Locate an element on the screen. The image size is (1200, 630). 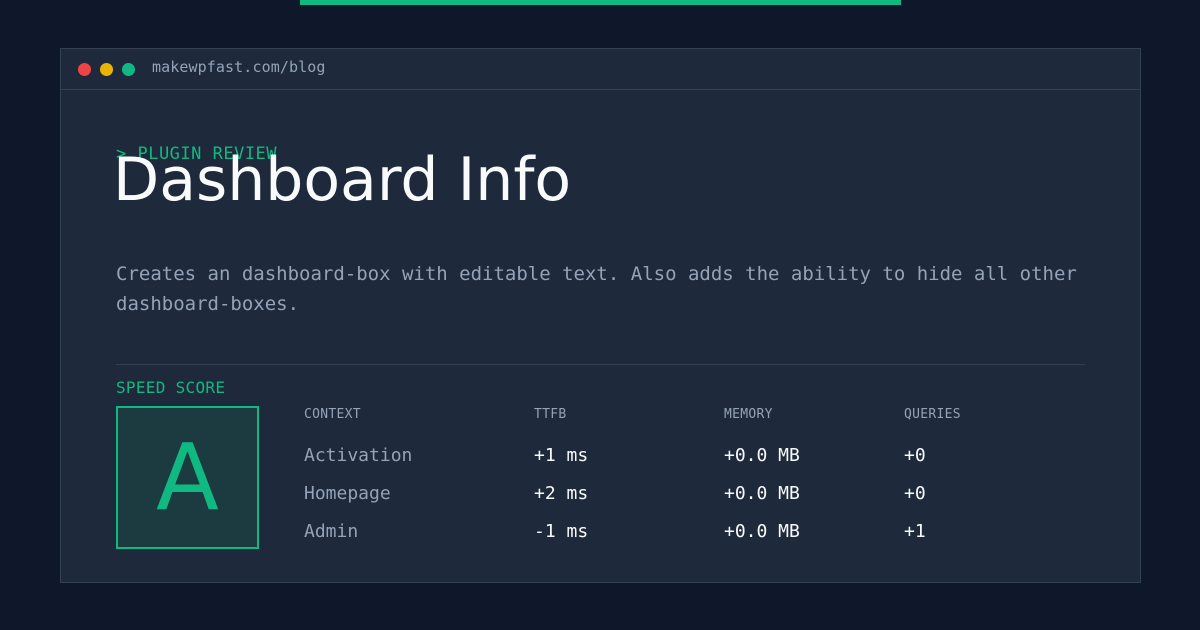
speed-score-label: SPEED SCORE is located at coordinates (171, 387).